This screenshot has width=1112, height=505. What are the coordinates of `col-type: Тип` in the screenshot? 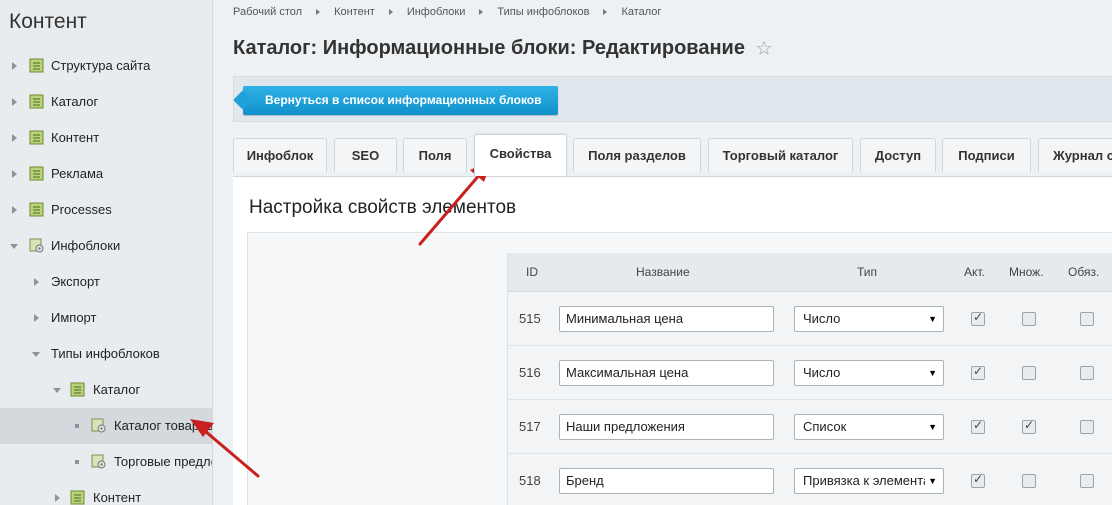 It's located at (867, 272).